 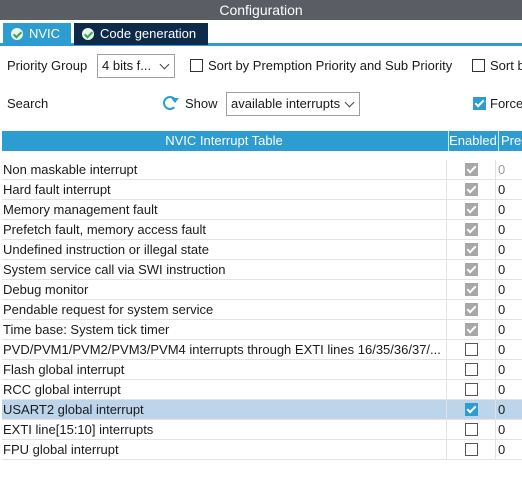 What do you see at coordinates (262, 190) in the screenshot?
I see `table-row: Hard fault interrupt 0` at bounding box center [262, 190].